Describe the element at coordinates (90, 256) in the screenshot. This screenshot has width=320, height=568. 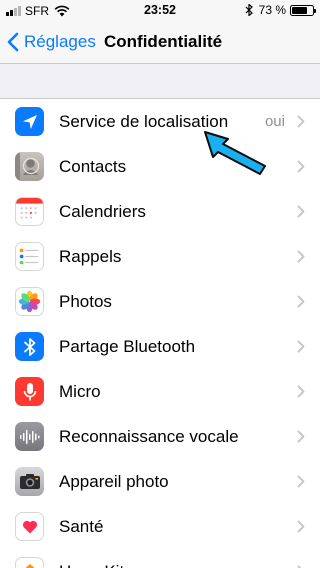
I see `settings-row-label: Rappels` at that location.